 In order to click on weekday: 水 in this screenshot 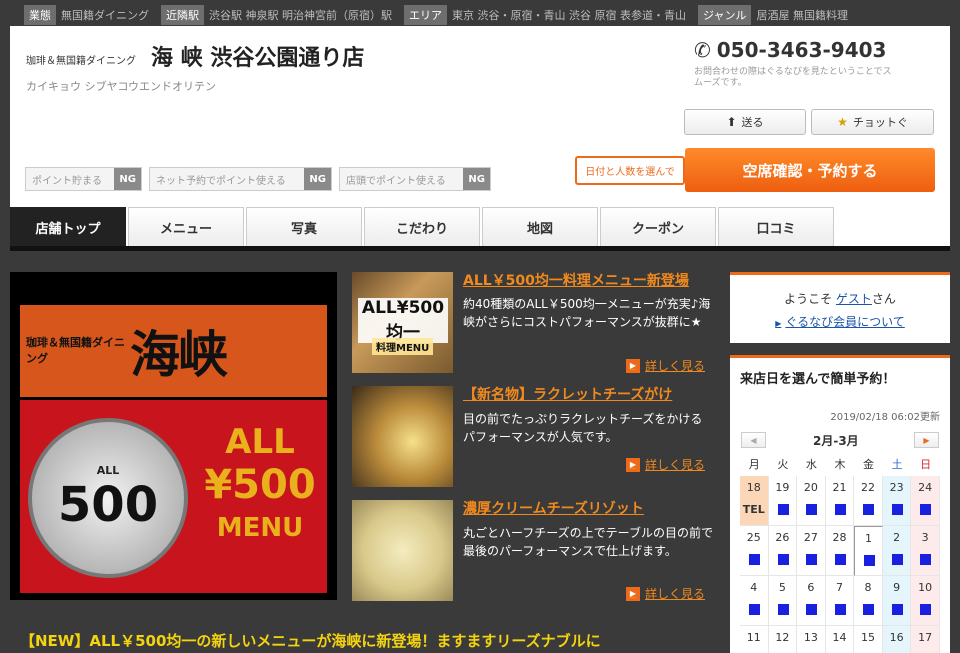, I will do `click(811, 464)`.